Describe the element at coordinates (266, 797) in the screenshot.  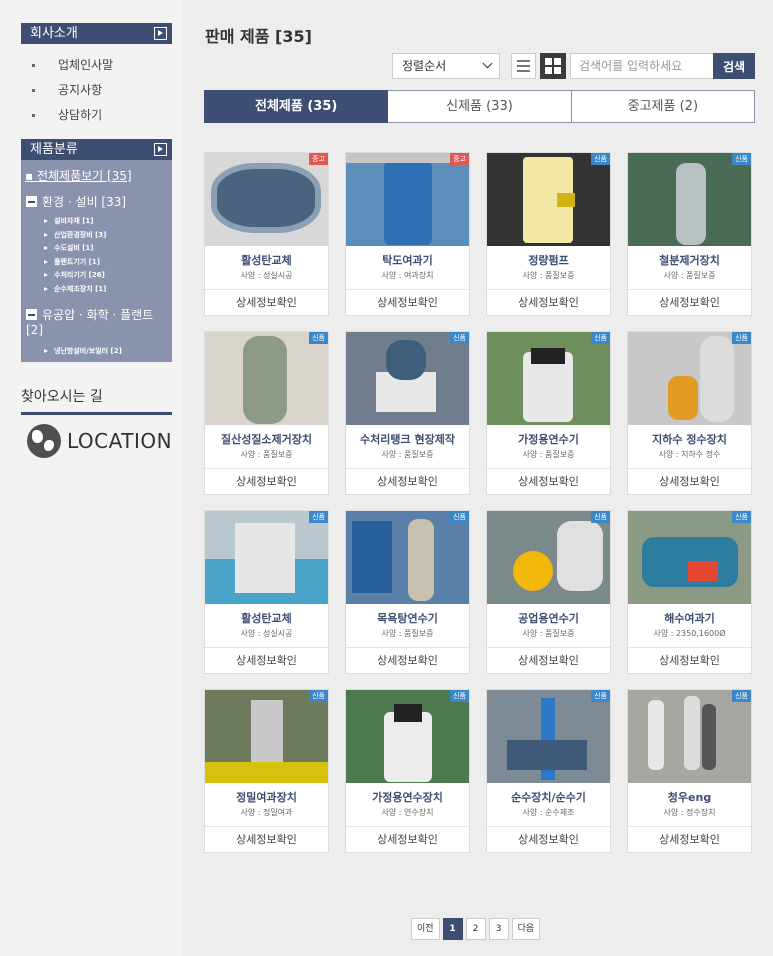
I see `product-name: 정밀여과장치` at that location.